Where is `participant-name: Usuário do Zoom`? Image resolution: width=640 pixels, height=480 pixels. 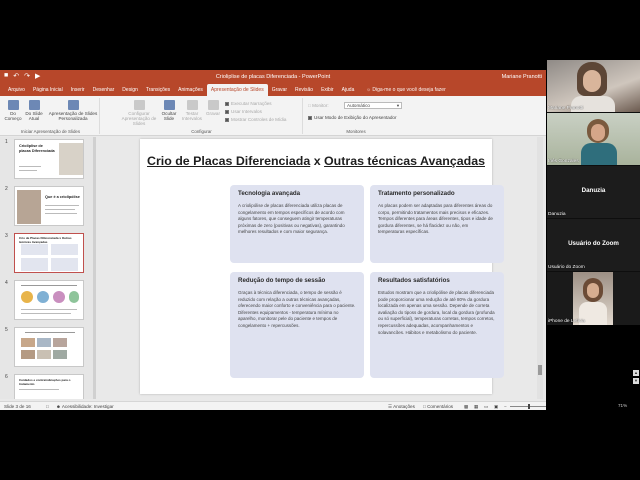 participant-name: Usuário do Zoom is located at coordinates (566, 267).